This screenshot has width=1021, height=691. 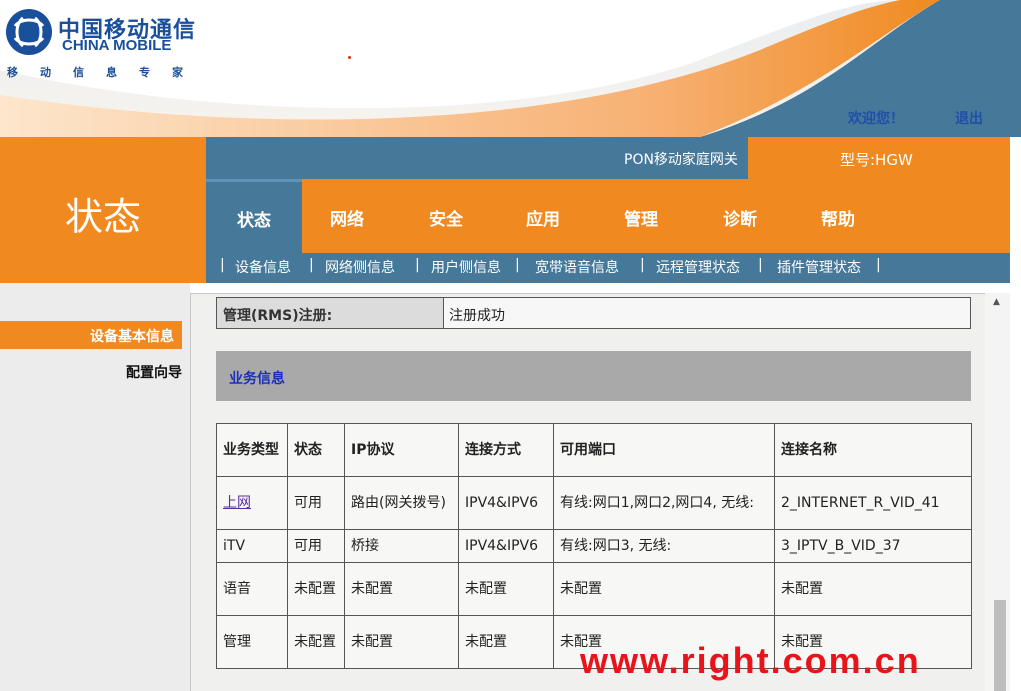 What do you see at coordinates (154, 372) in the screenshot?
I see `sidebar-item-config-wizard: 配置向导` at bounding box center [154, 372].